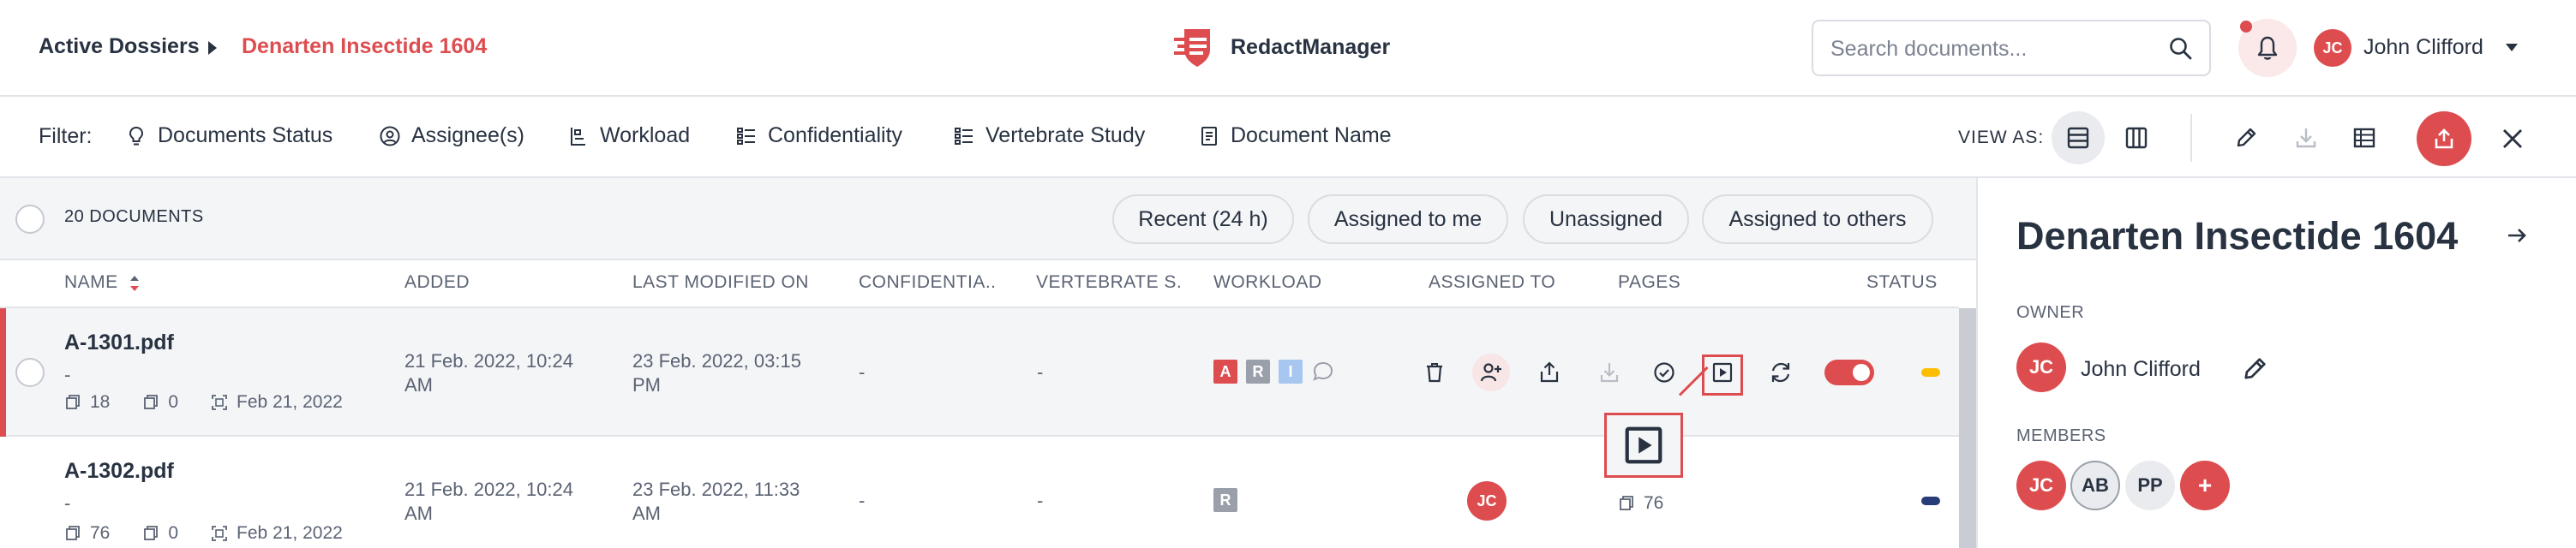 The image size is (2576, 548). Describe the element at coordinates (2095, 485) in the screenshot. I see `member-avatar: AB` at that location.